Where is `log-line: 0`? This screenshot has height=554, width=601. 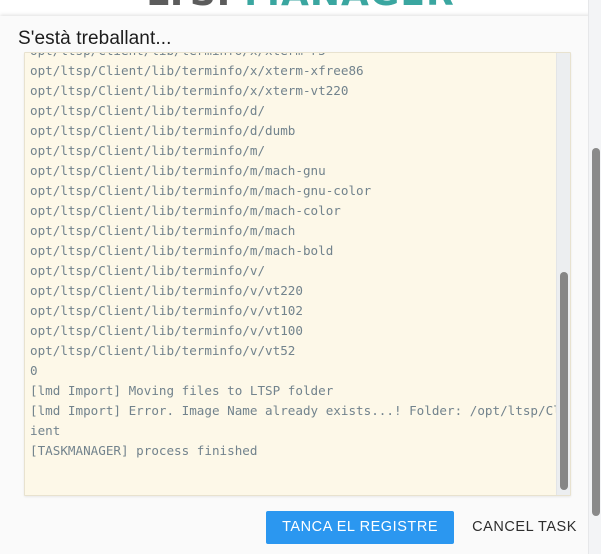 log-line: 0 is located at coordinates (34, 370).